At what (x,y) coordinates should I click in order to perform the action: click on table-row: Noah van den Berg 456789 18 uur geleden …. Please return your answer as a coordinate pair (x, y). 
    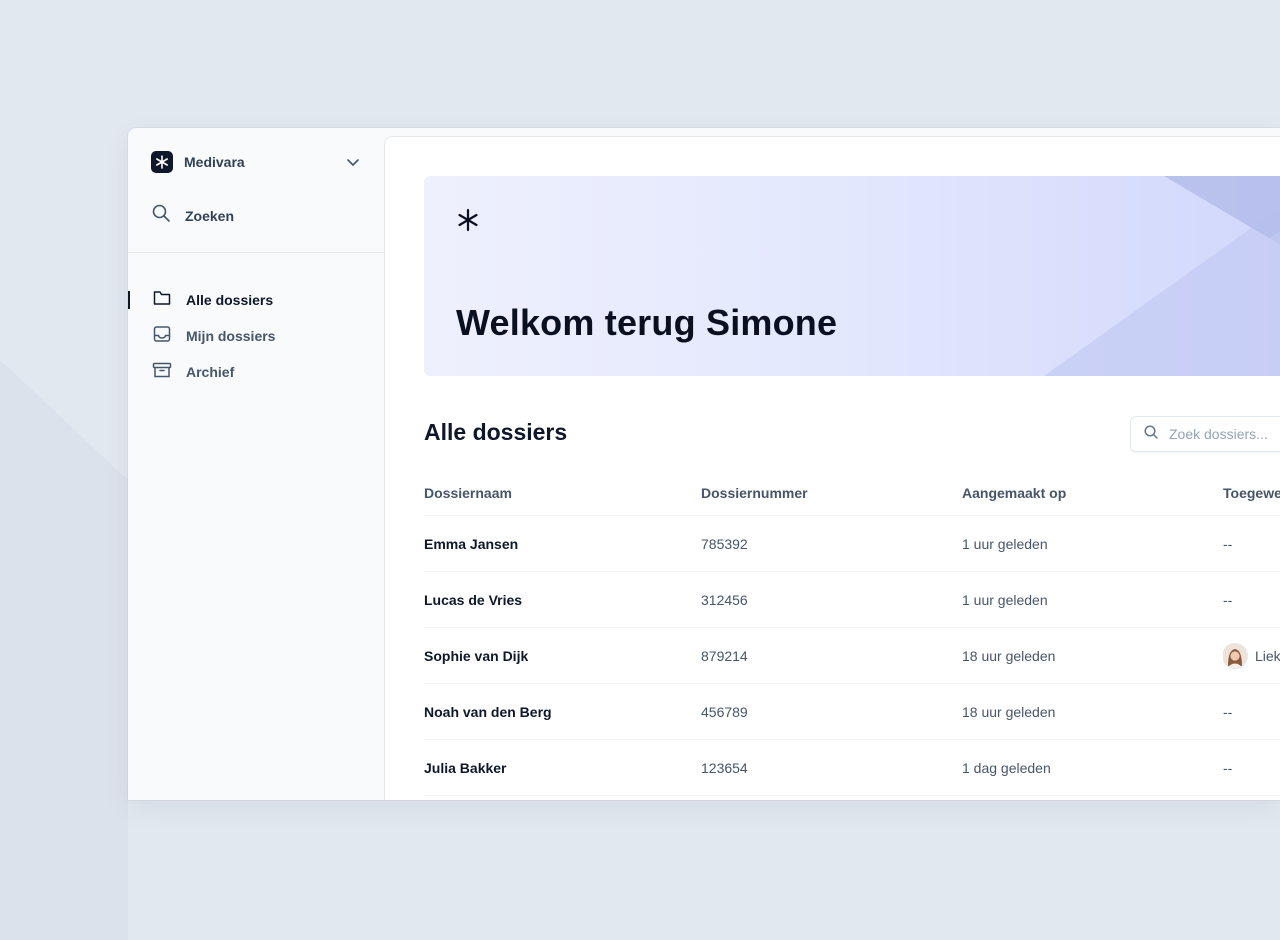
    Looking at the image, I should click on (852, 711).